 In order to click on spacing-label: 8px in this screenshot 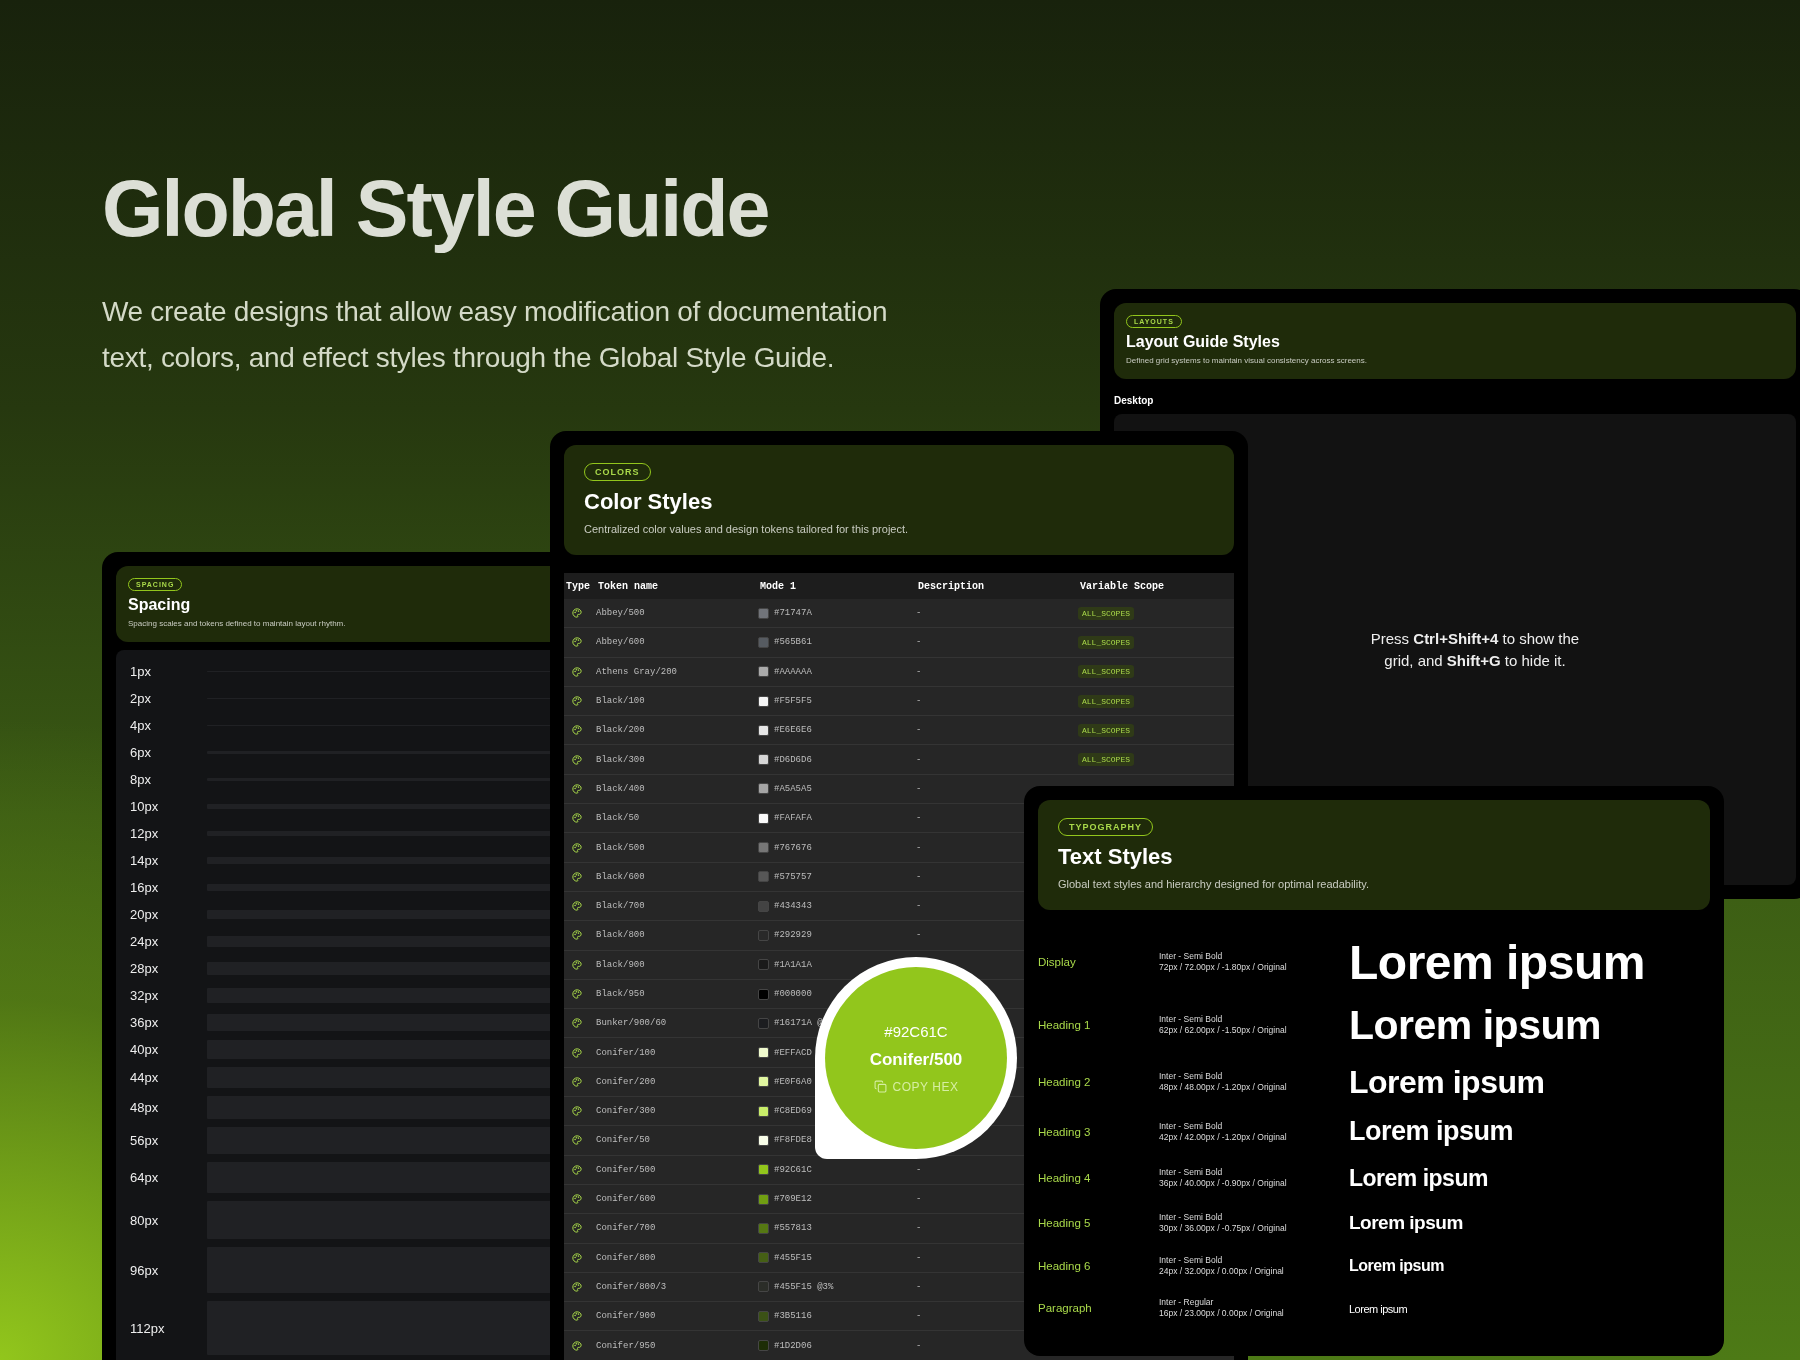, I will do `click(141, 779)`.